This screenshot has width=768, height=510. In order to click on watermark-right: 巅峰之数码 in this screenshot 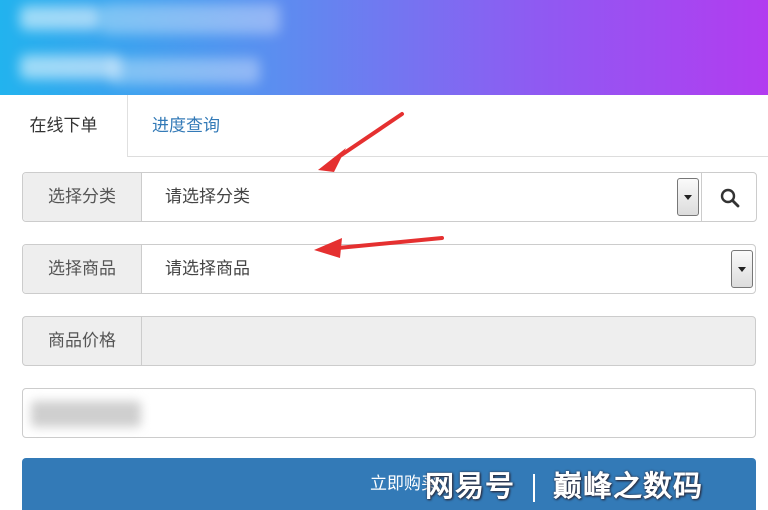, I will do `click(628, 486)`.